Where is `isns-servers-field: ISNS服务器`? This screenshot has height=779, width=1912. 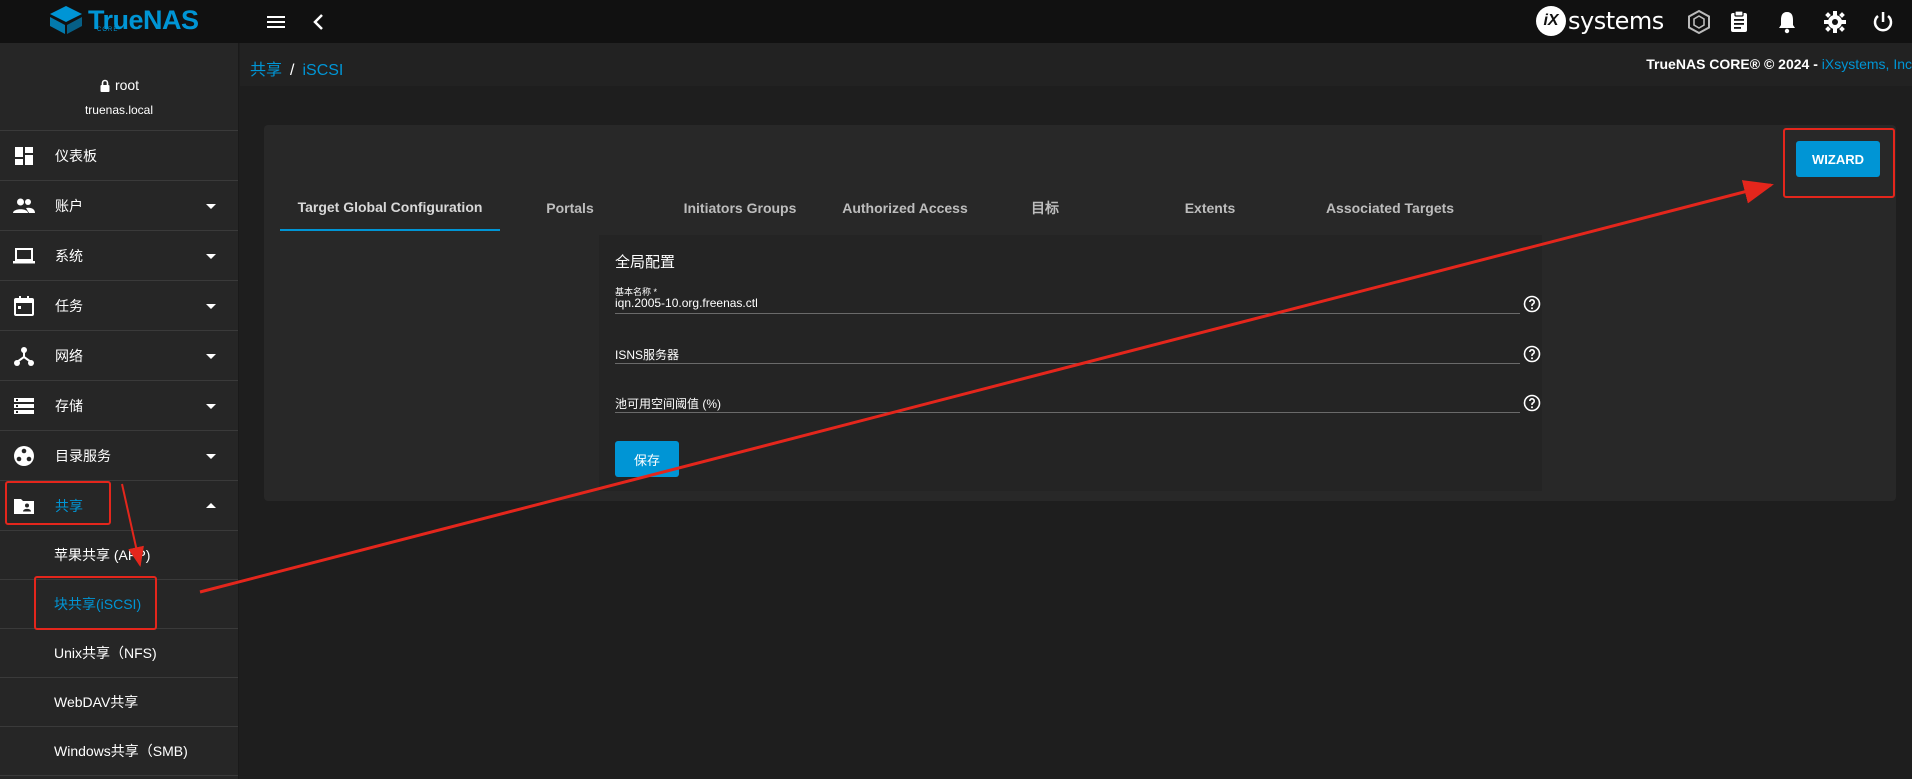 isns-servers-field: ISNS服务器 is located at coordinates (1067, 353).